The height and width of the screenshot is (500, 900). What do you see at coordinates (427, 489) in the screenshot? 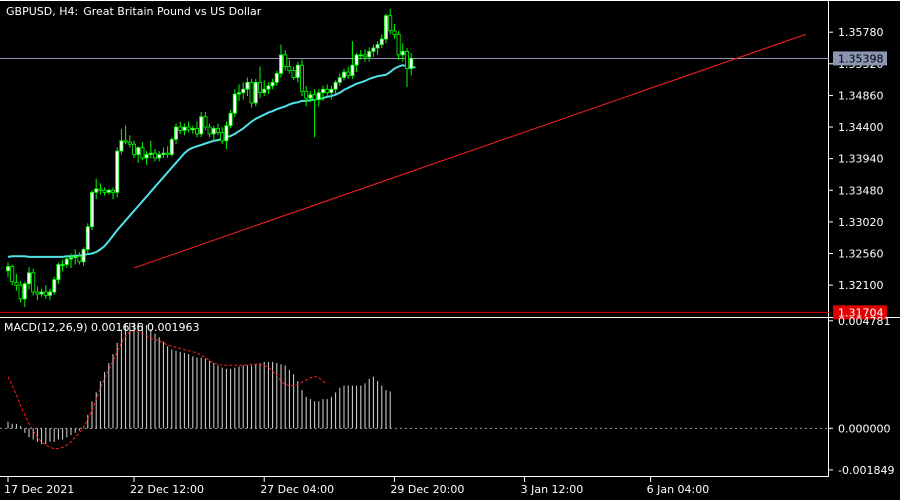
I see `time-tick-label: 29 Dec 20:00` at bounding box center [427, 489].